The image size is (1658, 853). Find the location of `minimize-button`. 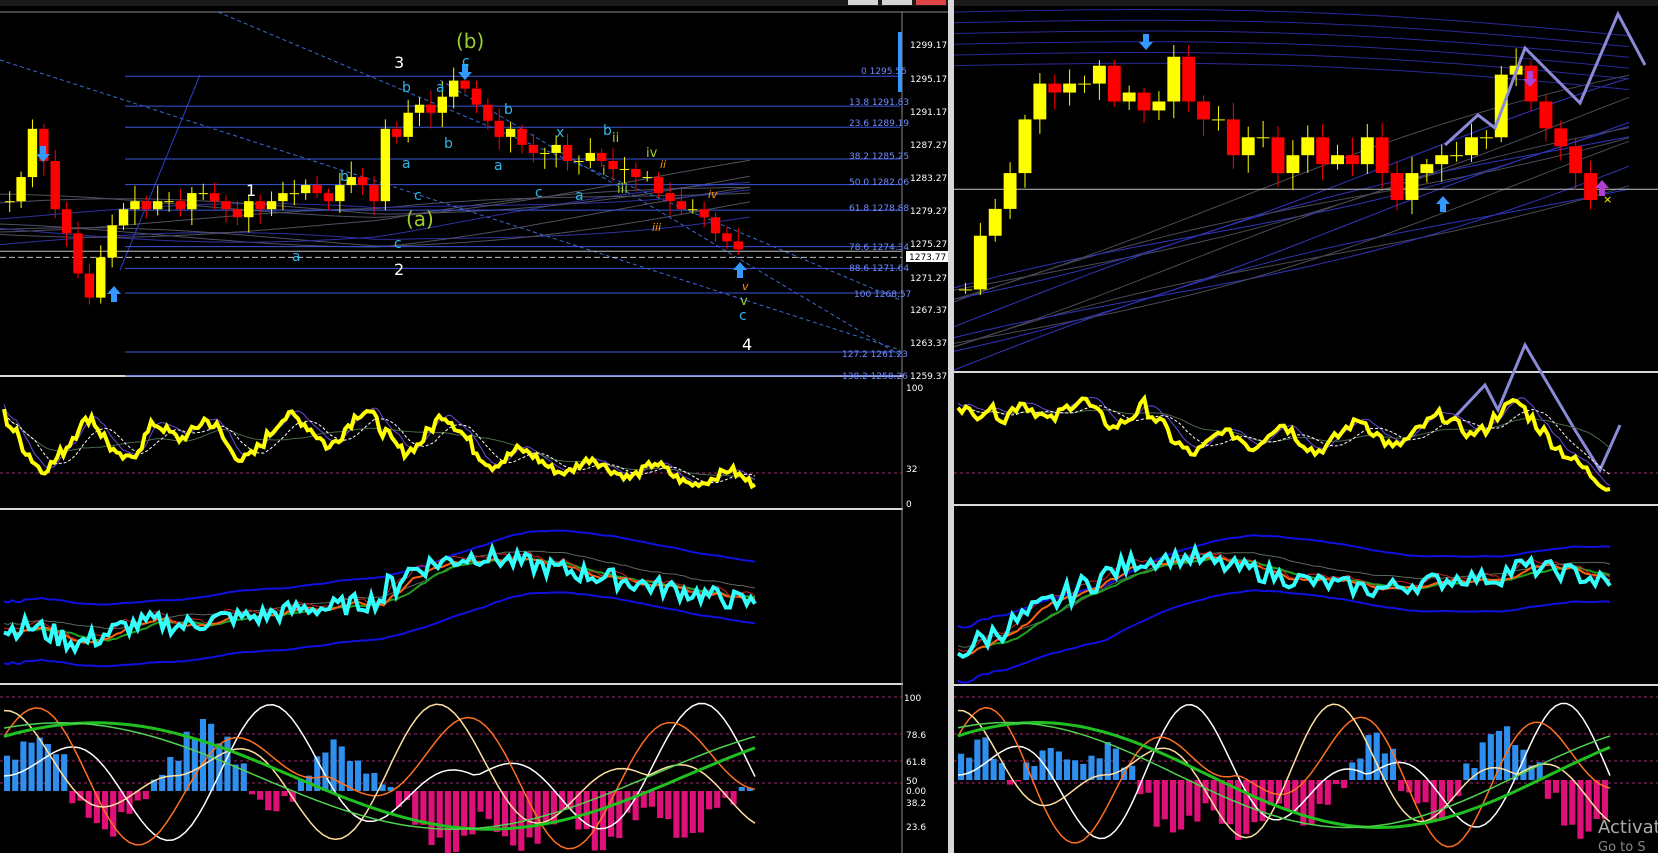

minimize-button is located at coordinates (863, 2).